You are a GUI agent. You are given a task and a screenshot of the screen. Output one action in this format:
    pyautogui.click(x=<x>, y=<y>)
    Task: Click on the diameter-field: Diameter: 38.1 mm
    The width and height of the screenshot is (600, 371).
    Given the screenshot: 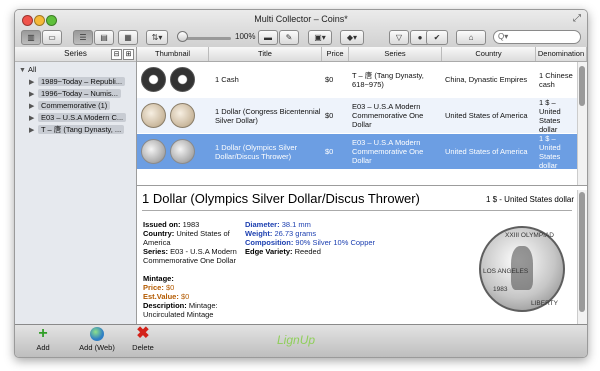 What is the action you would take?
    pyautogui.click(x=278, y=224)
    